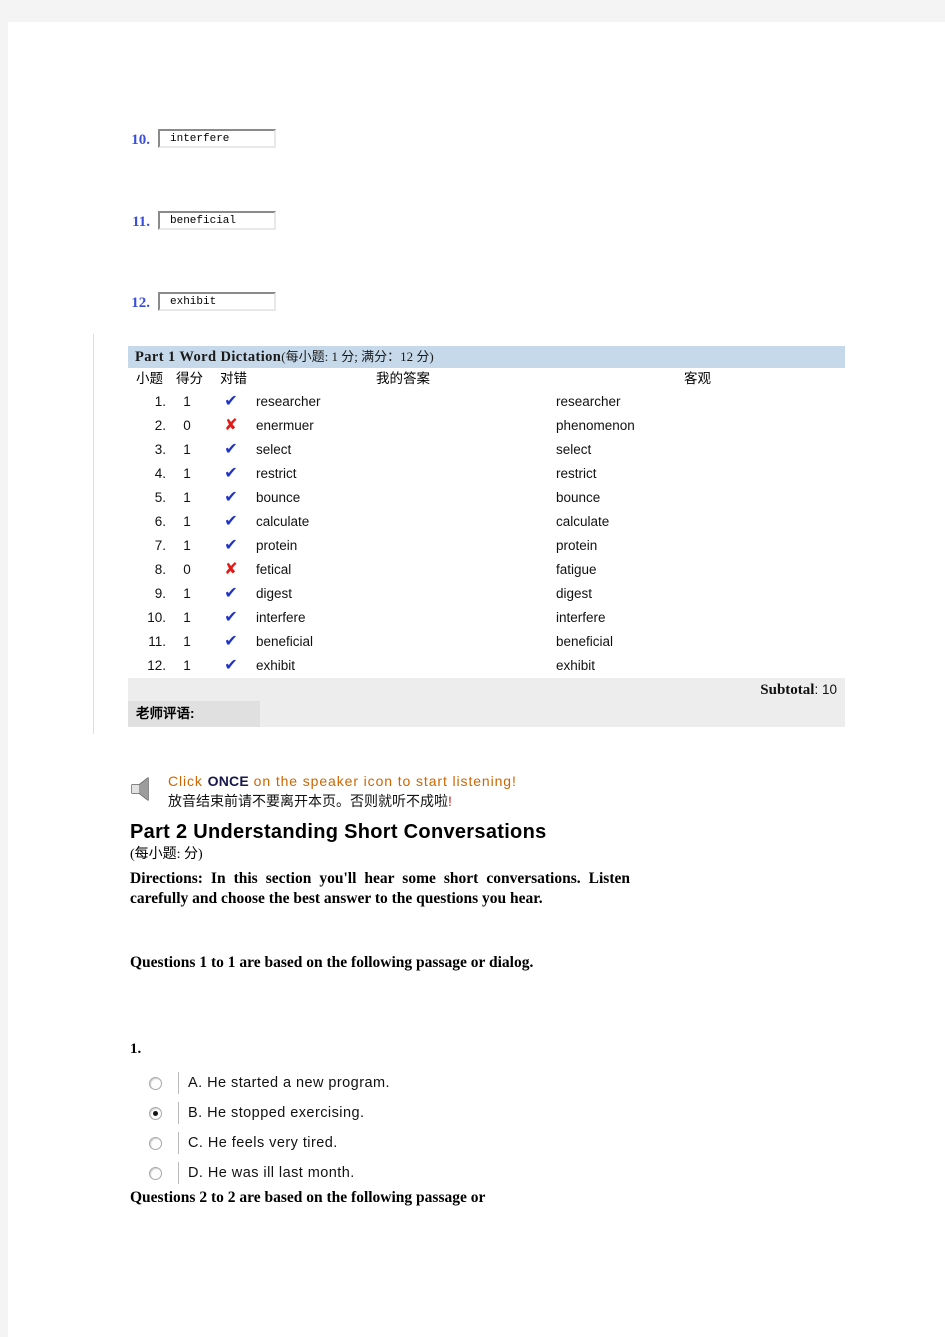 This screenshot has height=1337, width=945. What do you see at coordinates (338, 832) in the screenshot?
I see `part2-title: Part 2 Understanding Short Conversations` at bounding box center [338, 832].